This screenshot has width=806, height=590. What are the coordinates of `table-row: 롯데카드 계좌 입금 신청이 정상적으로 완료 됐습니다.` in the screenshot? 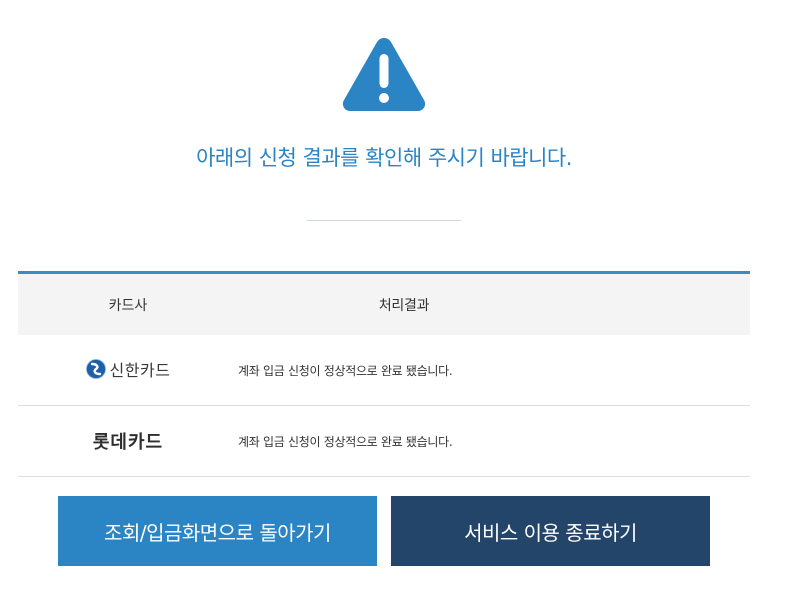 It's located at (384, 441).